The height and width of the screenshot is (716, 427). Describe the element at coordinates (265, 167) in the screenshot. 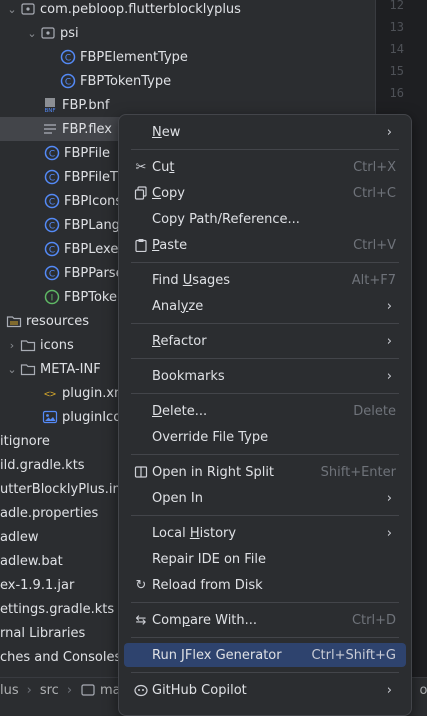

I see `menu-item-cut: ✂Cut Ctrl+X` at that location.